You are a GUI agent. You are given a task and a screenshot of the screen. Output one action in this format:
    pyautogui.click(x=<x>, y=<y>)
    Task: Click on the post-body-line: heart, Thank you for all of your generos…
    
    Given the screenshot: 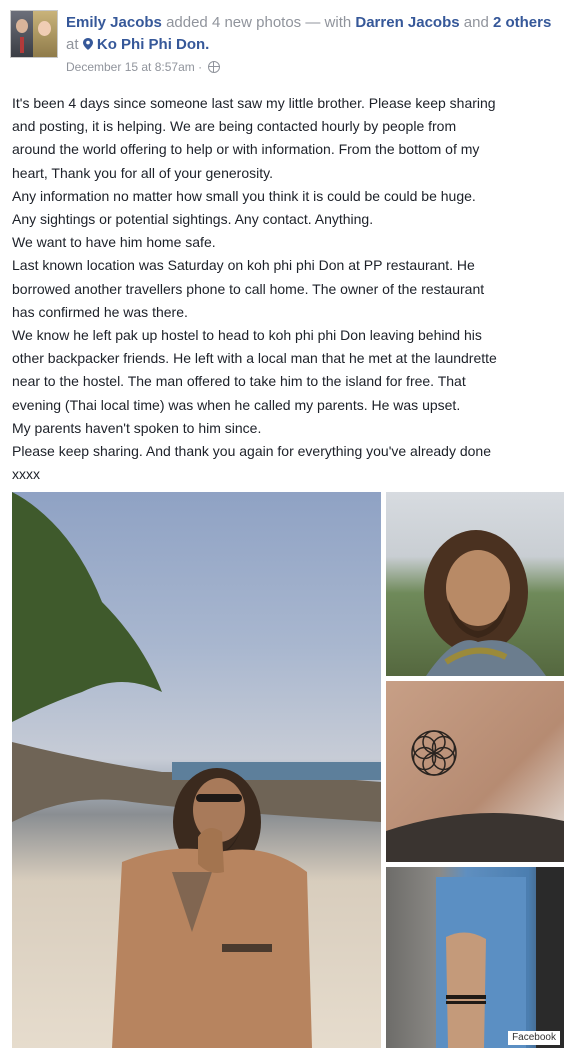 What is the action you would take?
    pyautogui.click(x=142, y=172)
    